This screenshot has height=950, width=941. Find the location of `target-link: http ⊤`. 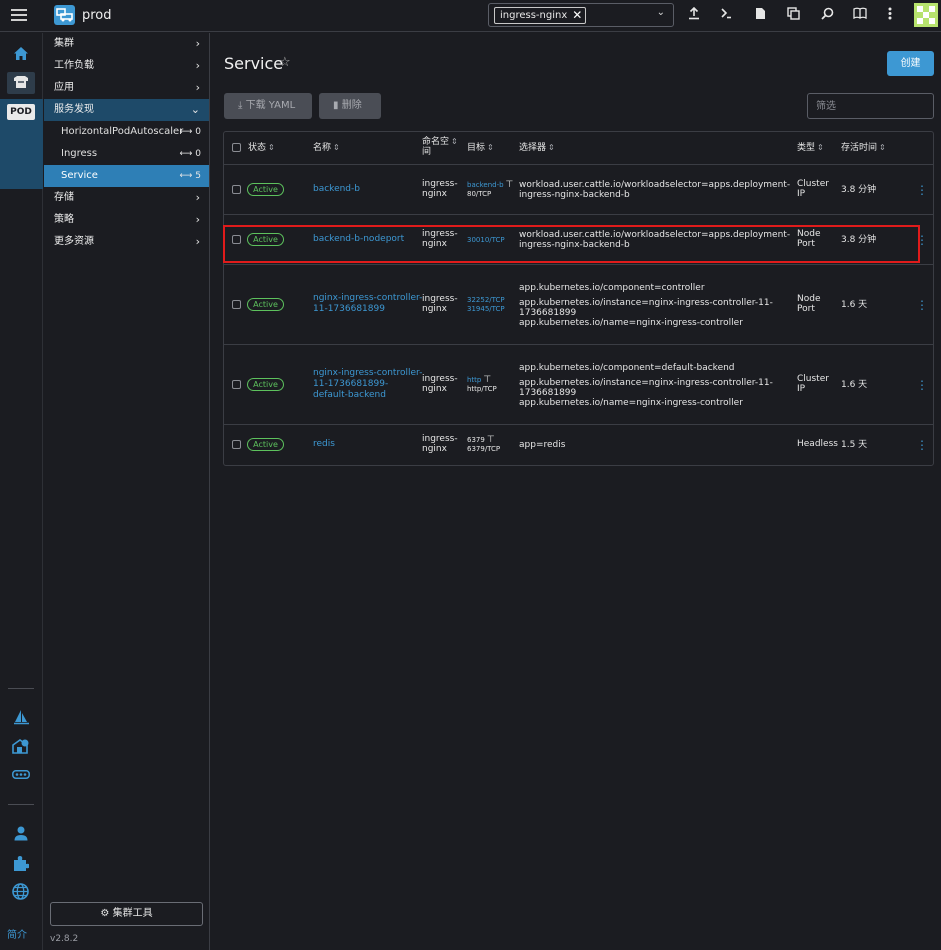

target-link: http ⊤ is located at coordinates (492, 380).